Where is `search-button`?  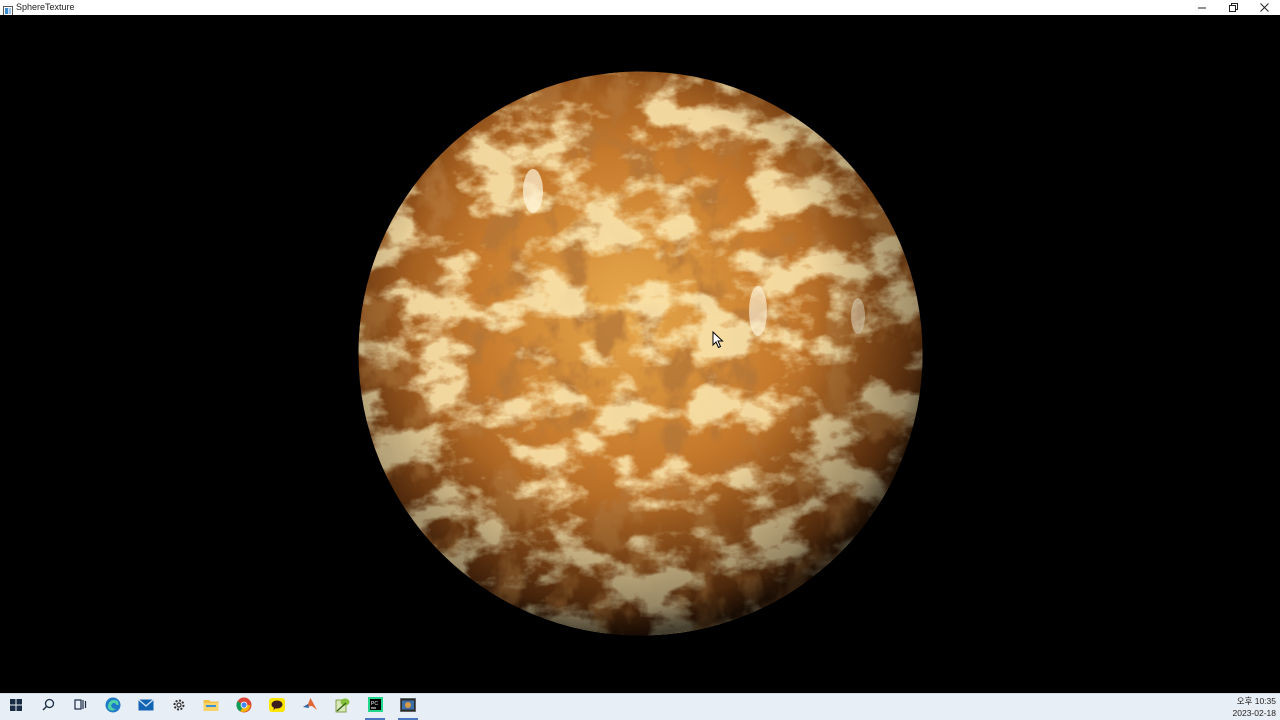
search-button is located at coordinates (48, 707).